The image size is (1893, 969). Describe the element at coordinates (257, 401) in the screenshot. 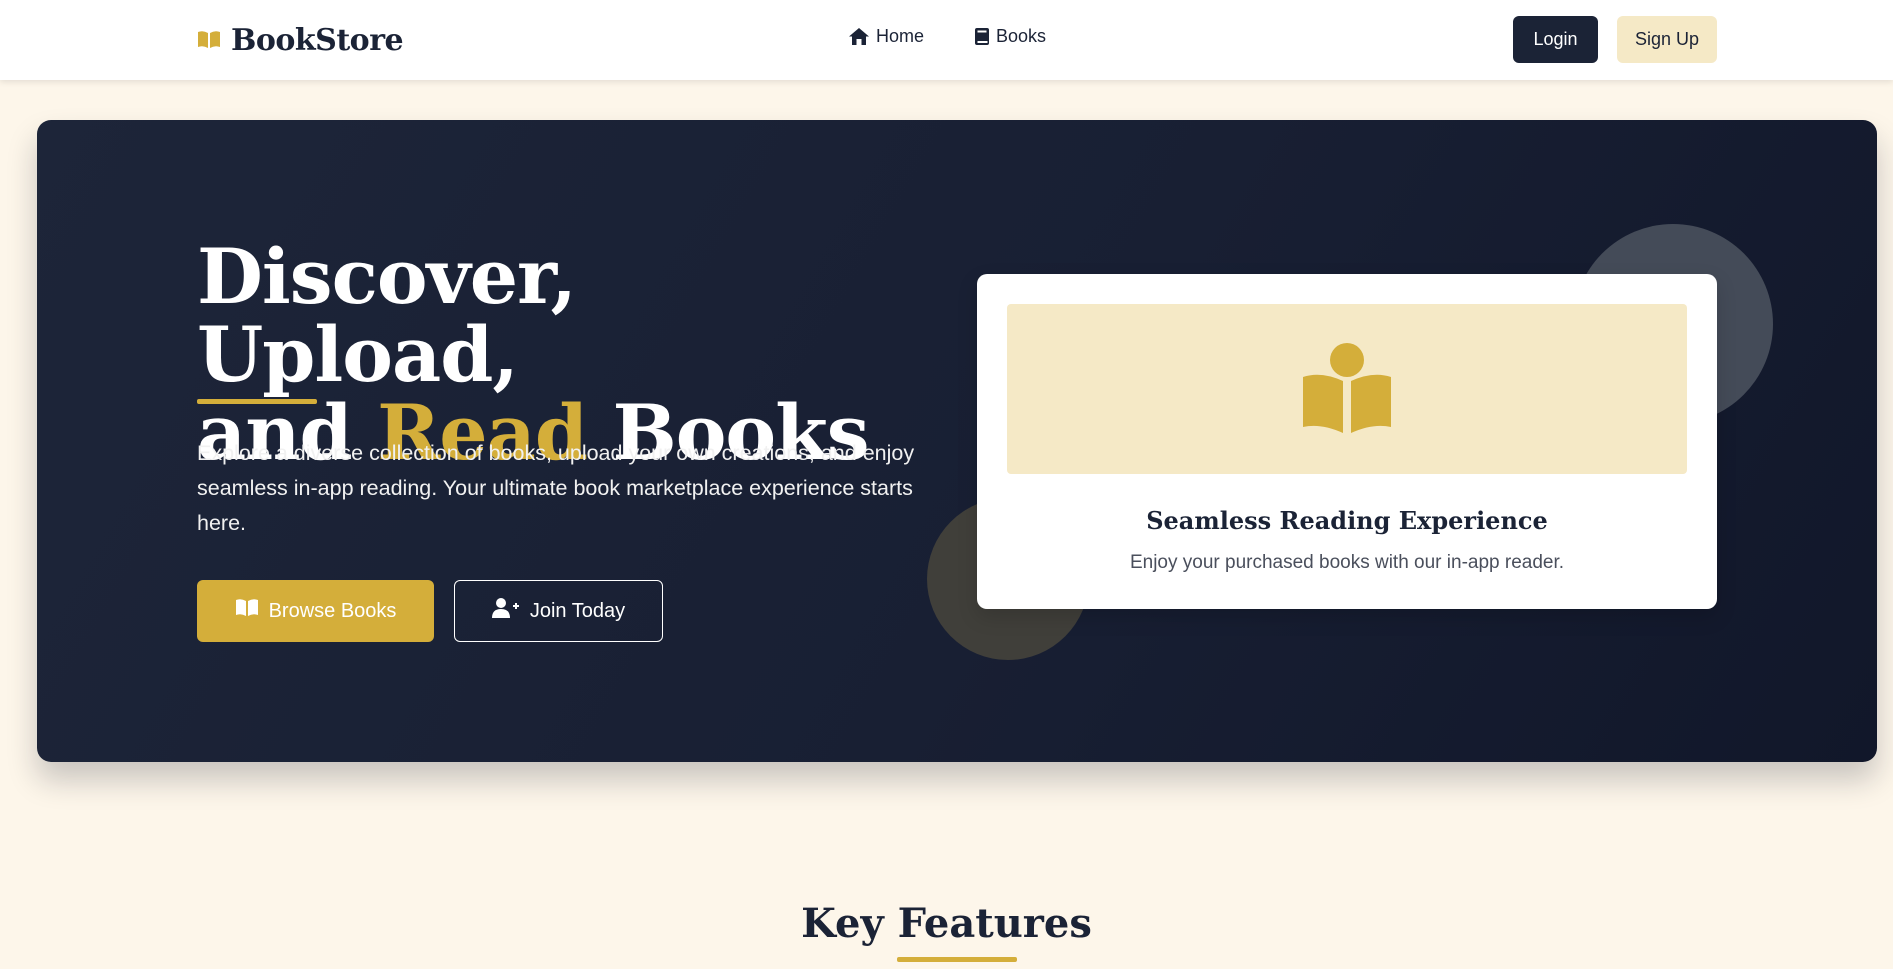

I see `title-underline` at that location.